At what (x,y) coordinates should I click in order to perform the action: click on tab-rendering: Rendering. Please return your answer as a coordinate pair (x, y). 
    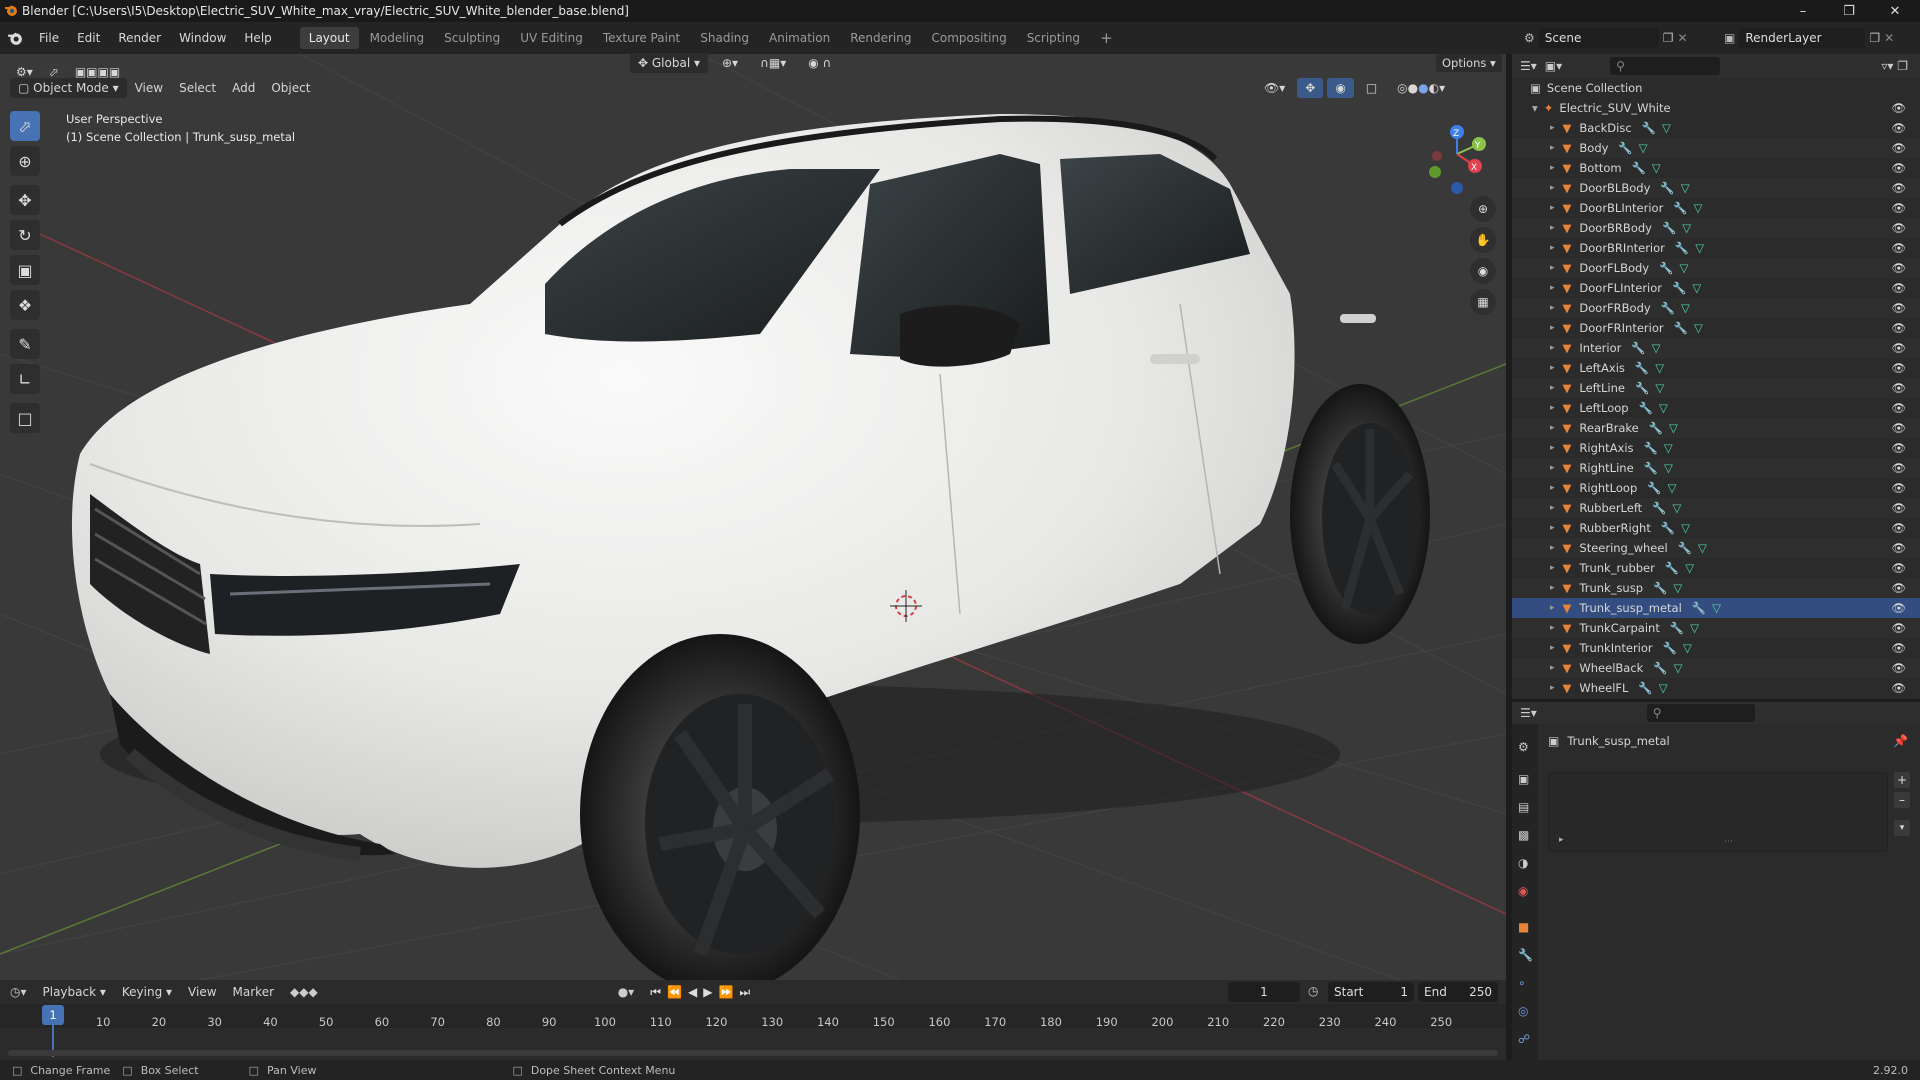
    Looking at the image, I should click on (880, 38).